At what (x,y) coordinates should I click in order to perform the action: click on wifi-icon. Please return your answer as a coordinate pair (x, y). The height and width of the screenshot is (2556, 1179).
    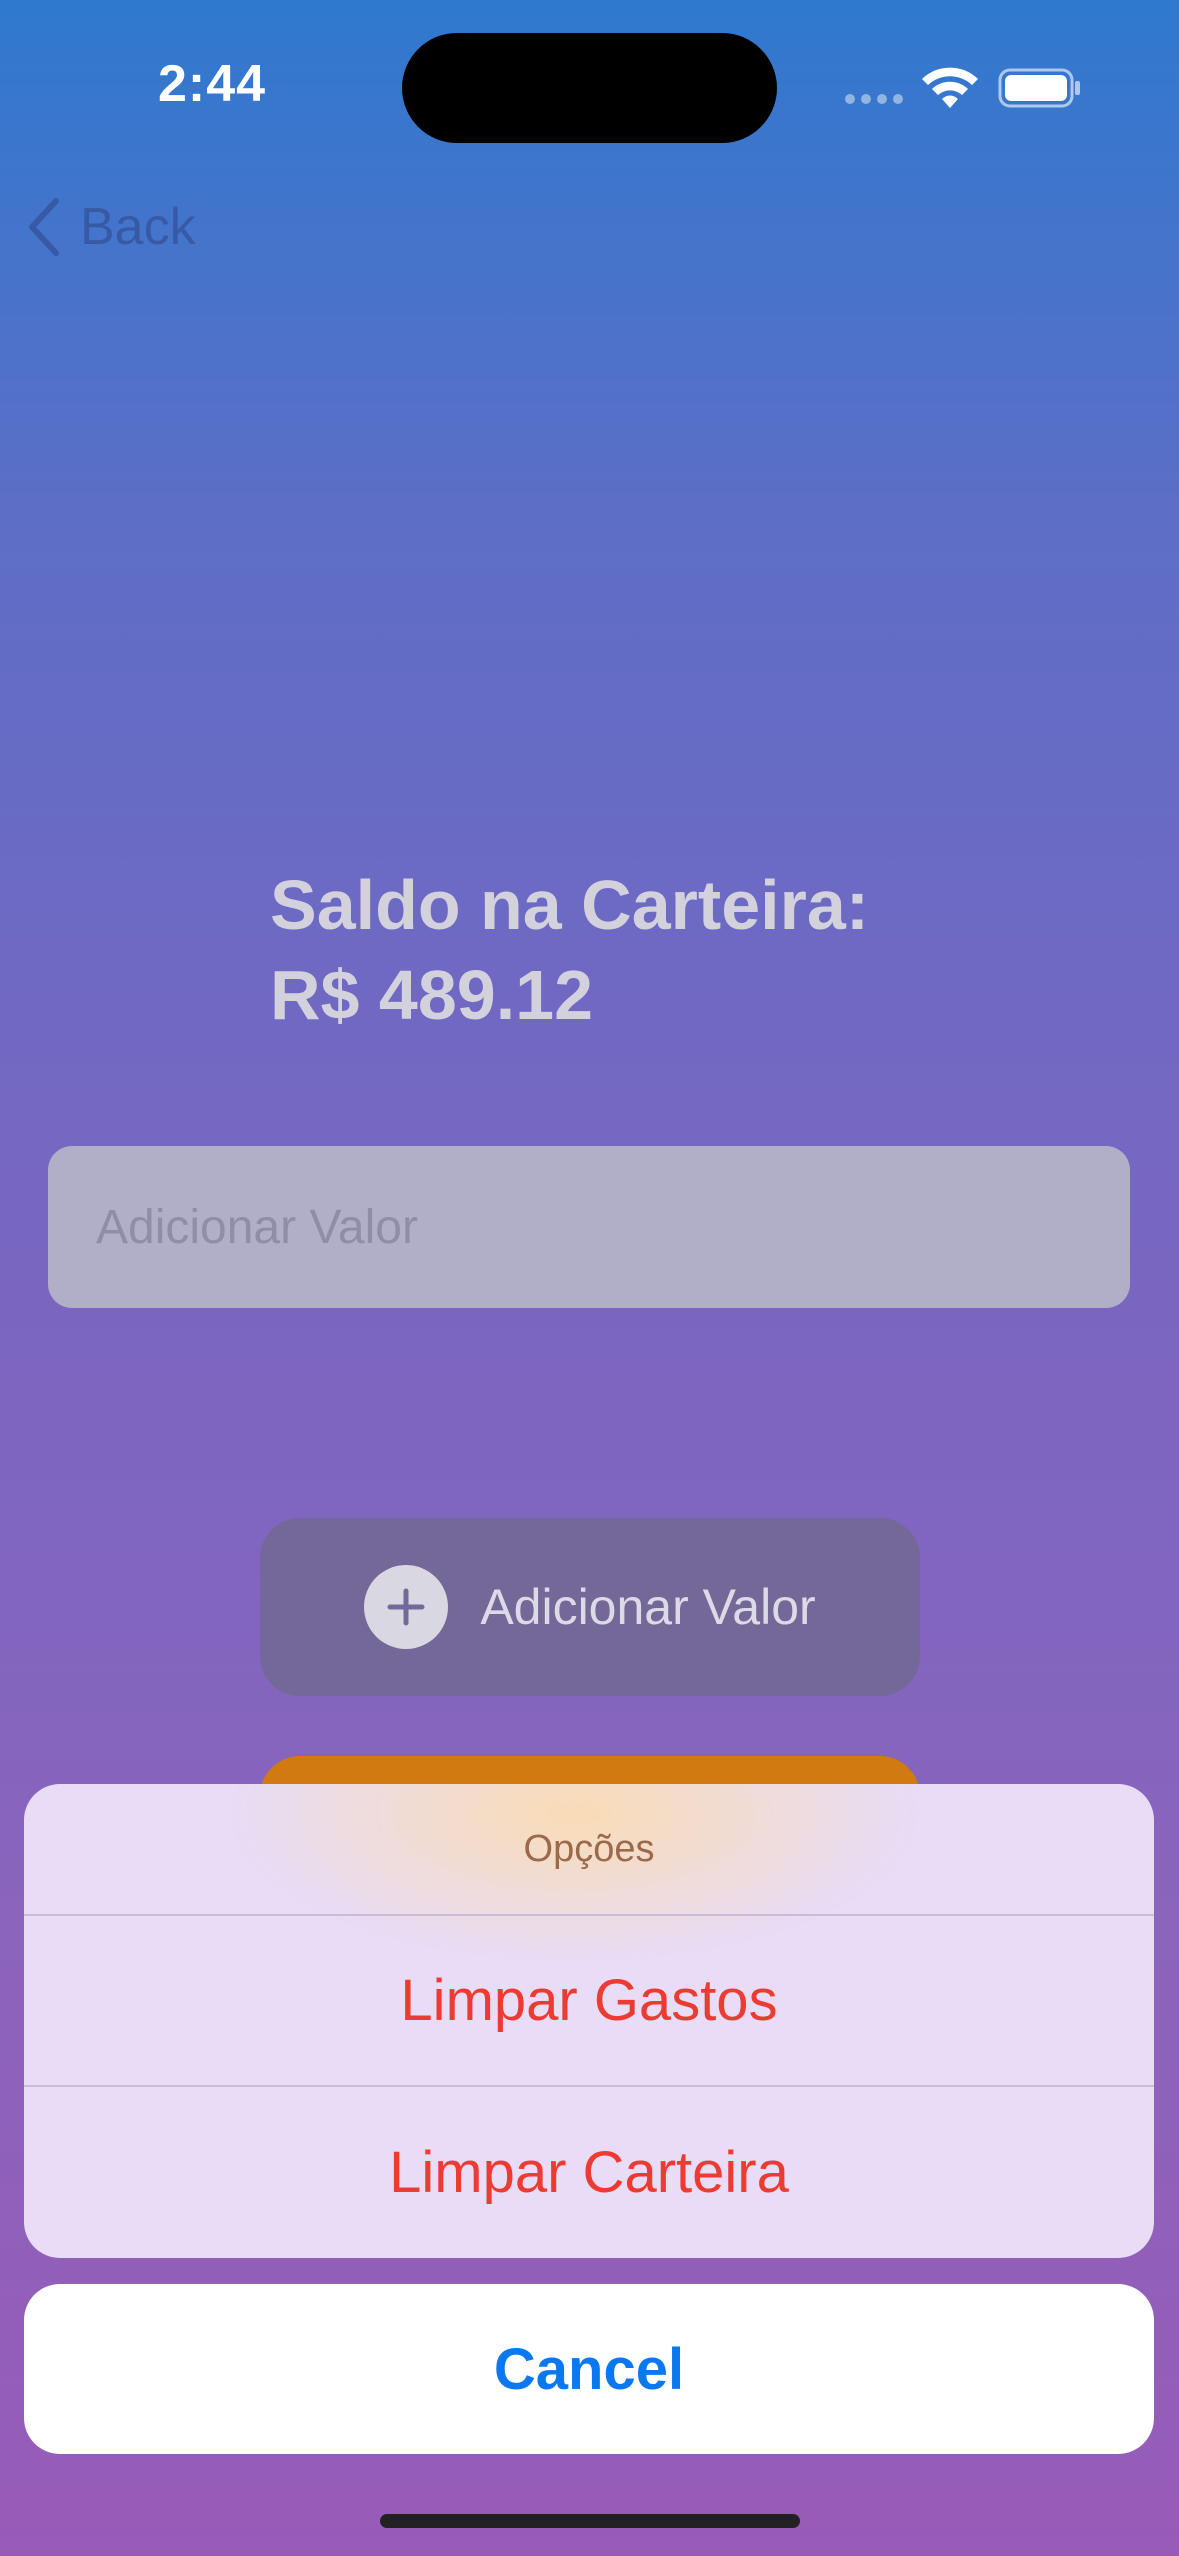
    Looking at the image, I should click on (950, 87).